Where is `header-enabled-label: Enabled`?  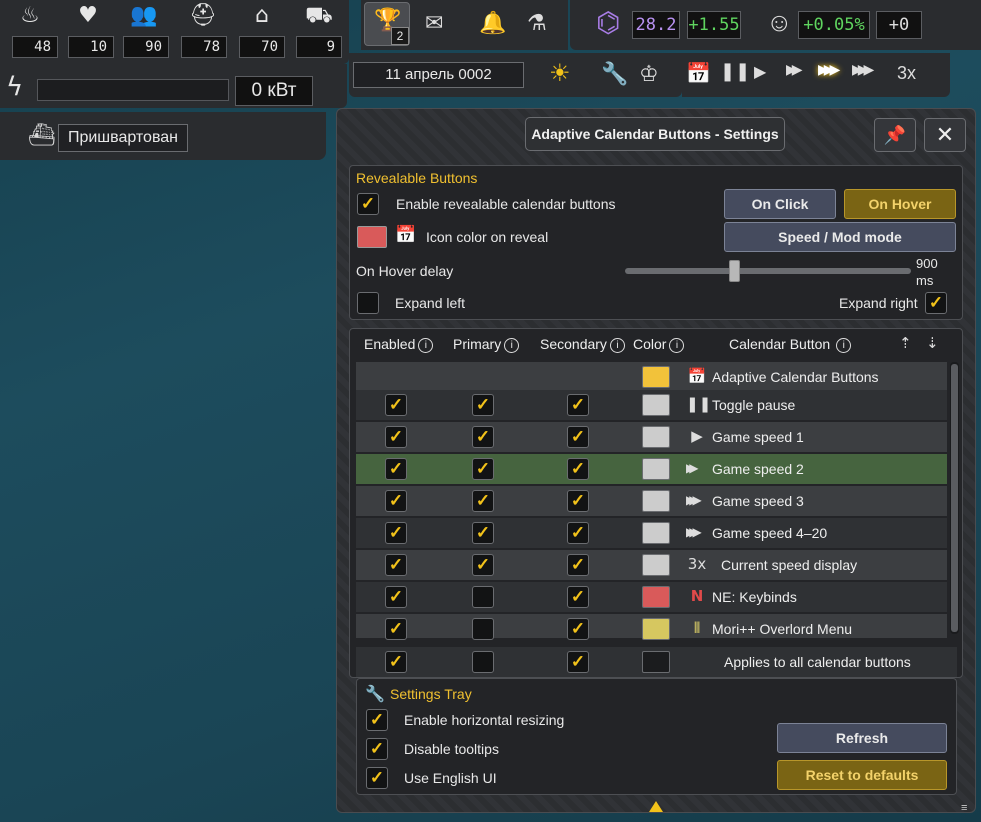
header-enabled-label: Enabled is located at coordinates (390, 344).